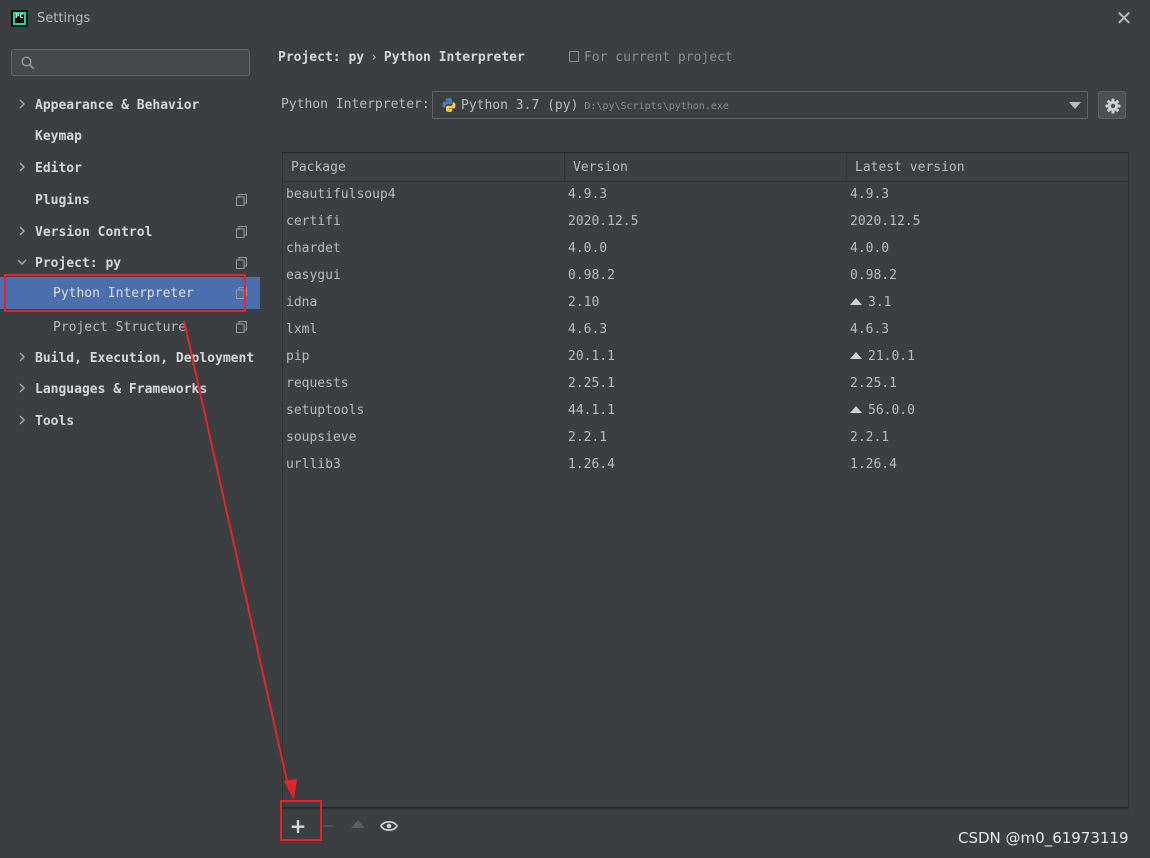 This screenshot has width=1150, height=858. Describe the element at coordinates (880, 302) in the screenshot. I see `latest-version-value: 3.1` at that location.